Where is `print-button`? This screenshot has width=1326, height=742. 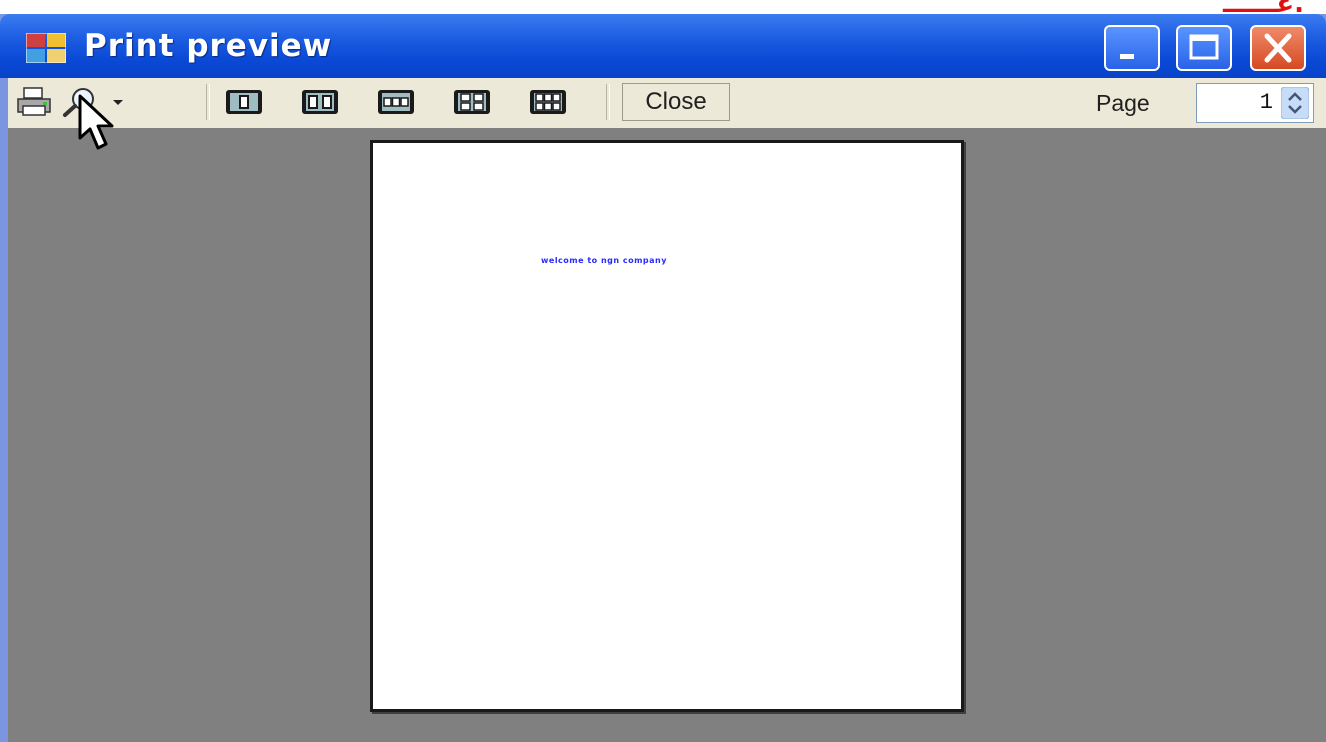
print-button is located at coordinates (34, 102).